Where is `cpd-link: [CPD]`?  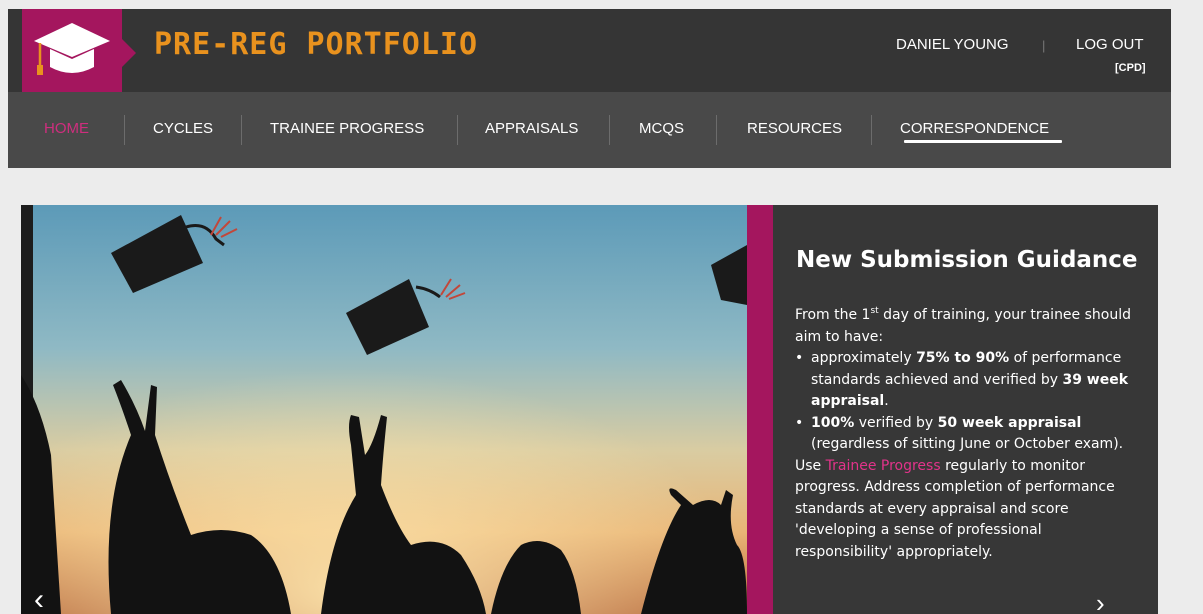
cpd-link: [CPD] is located at coordinates (1130, 68).